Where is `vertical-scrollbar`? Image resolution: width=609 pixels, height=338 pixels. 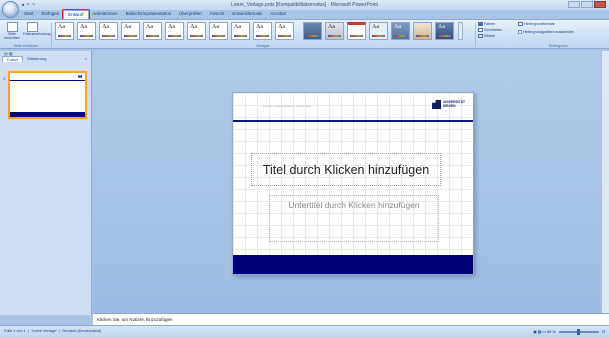 vertical-scrollbar is located at coordinates (605, 182).